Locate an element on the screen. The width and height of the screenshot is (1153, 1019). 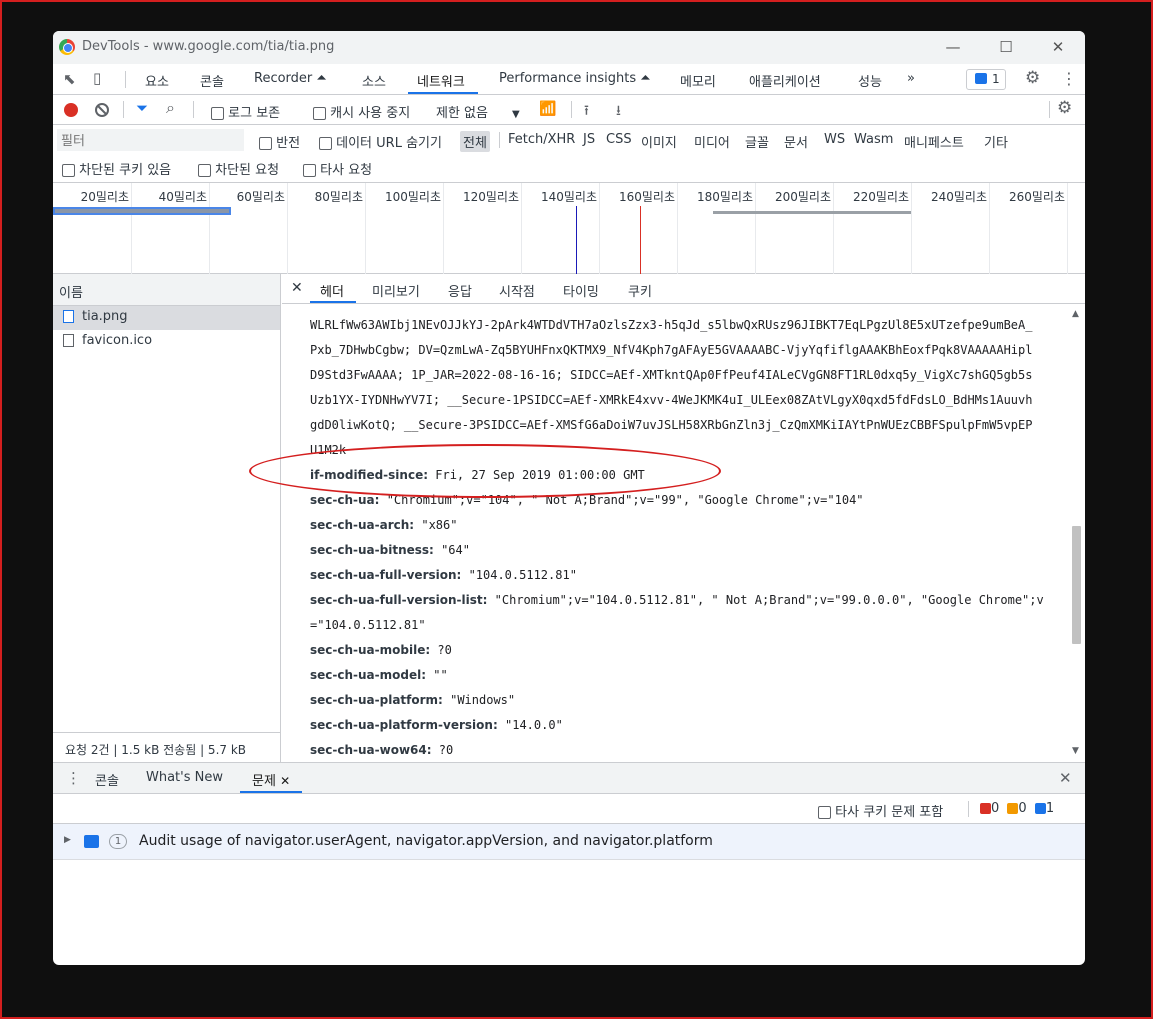
scroll-up-icon: ▲ is located at coordinates (1075, 314).